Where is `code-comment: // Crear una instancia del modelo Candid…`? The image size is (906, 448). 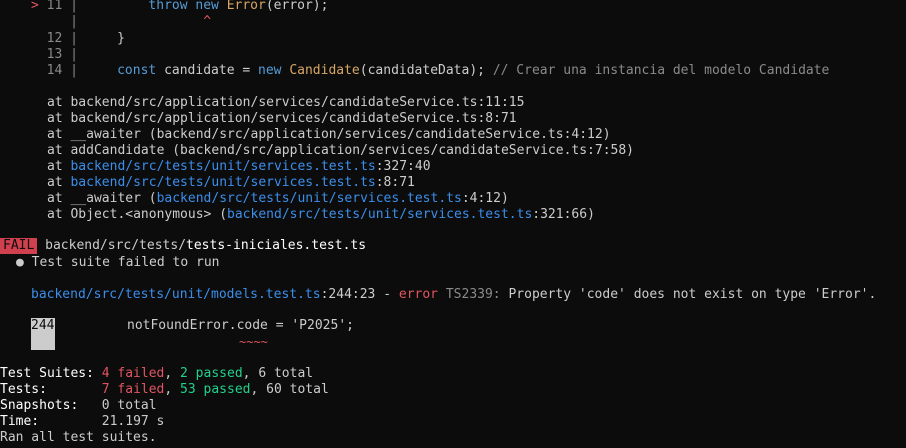 code-comment: // Crear una instancia del modelo Candid… is located at coordinates (661, 70).